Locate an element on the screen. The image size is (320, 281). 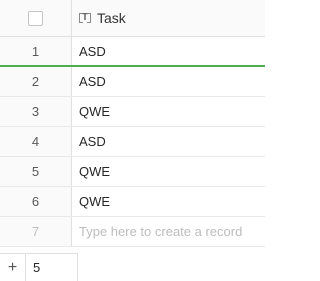
column-title: Task is located at coordinates (111, 18).